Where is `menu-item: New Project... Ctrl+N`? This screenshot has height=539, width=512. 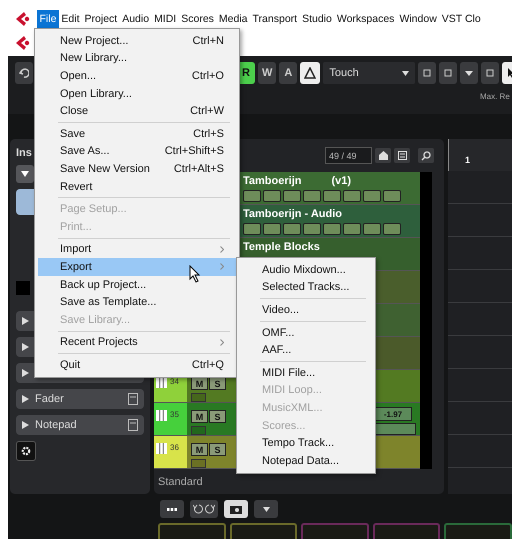 menu-item: New Project... Ctrl+N is located at coordinates (137, 41).